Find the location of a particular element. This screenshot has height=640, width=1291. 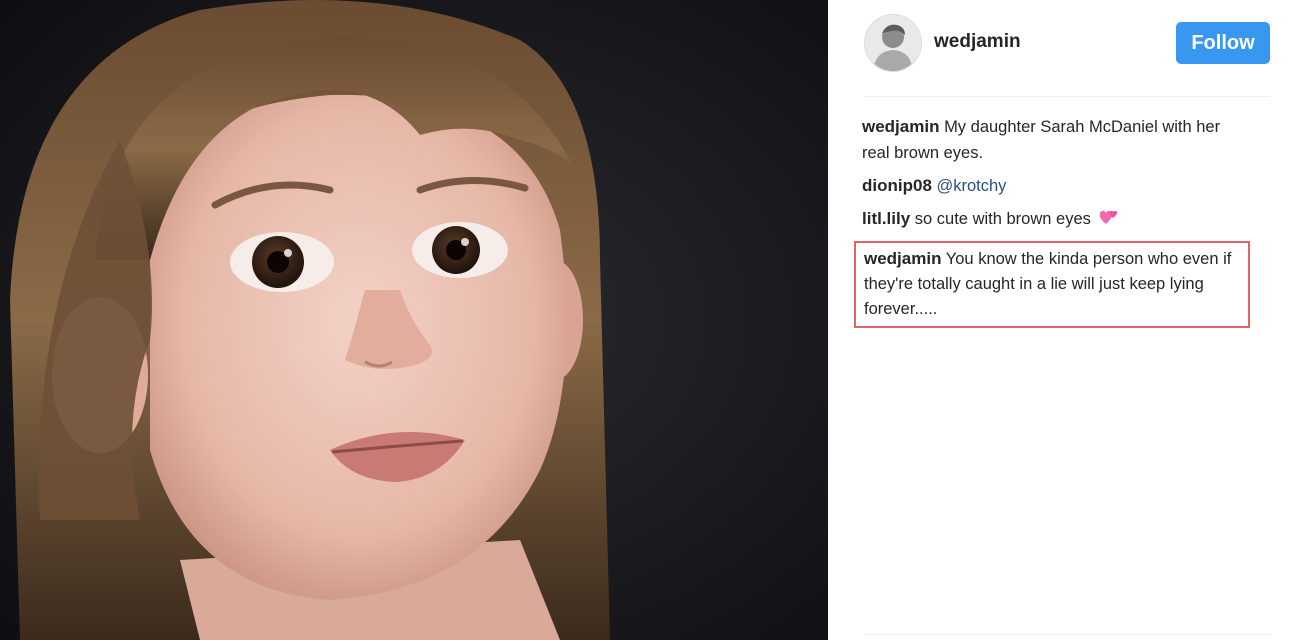

comment-text: so cute with brown eyes is located at coordinates (1002, 219).